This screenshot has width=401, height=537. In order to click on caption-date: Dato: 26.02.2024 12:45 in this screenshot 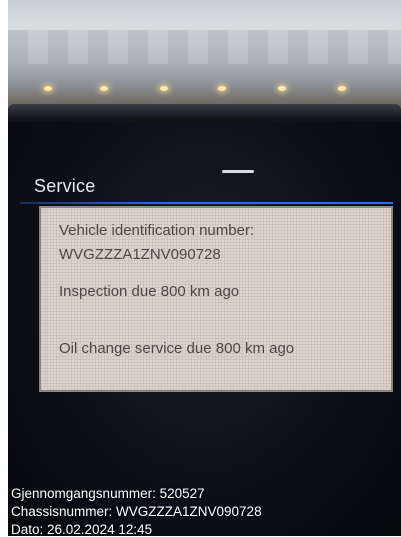, I will do `click(82, 529)`.